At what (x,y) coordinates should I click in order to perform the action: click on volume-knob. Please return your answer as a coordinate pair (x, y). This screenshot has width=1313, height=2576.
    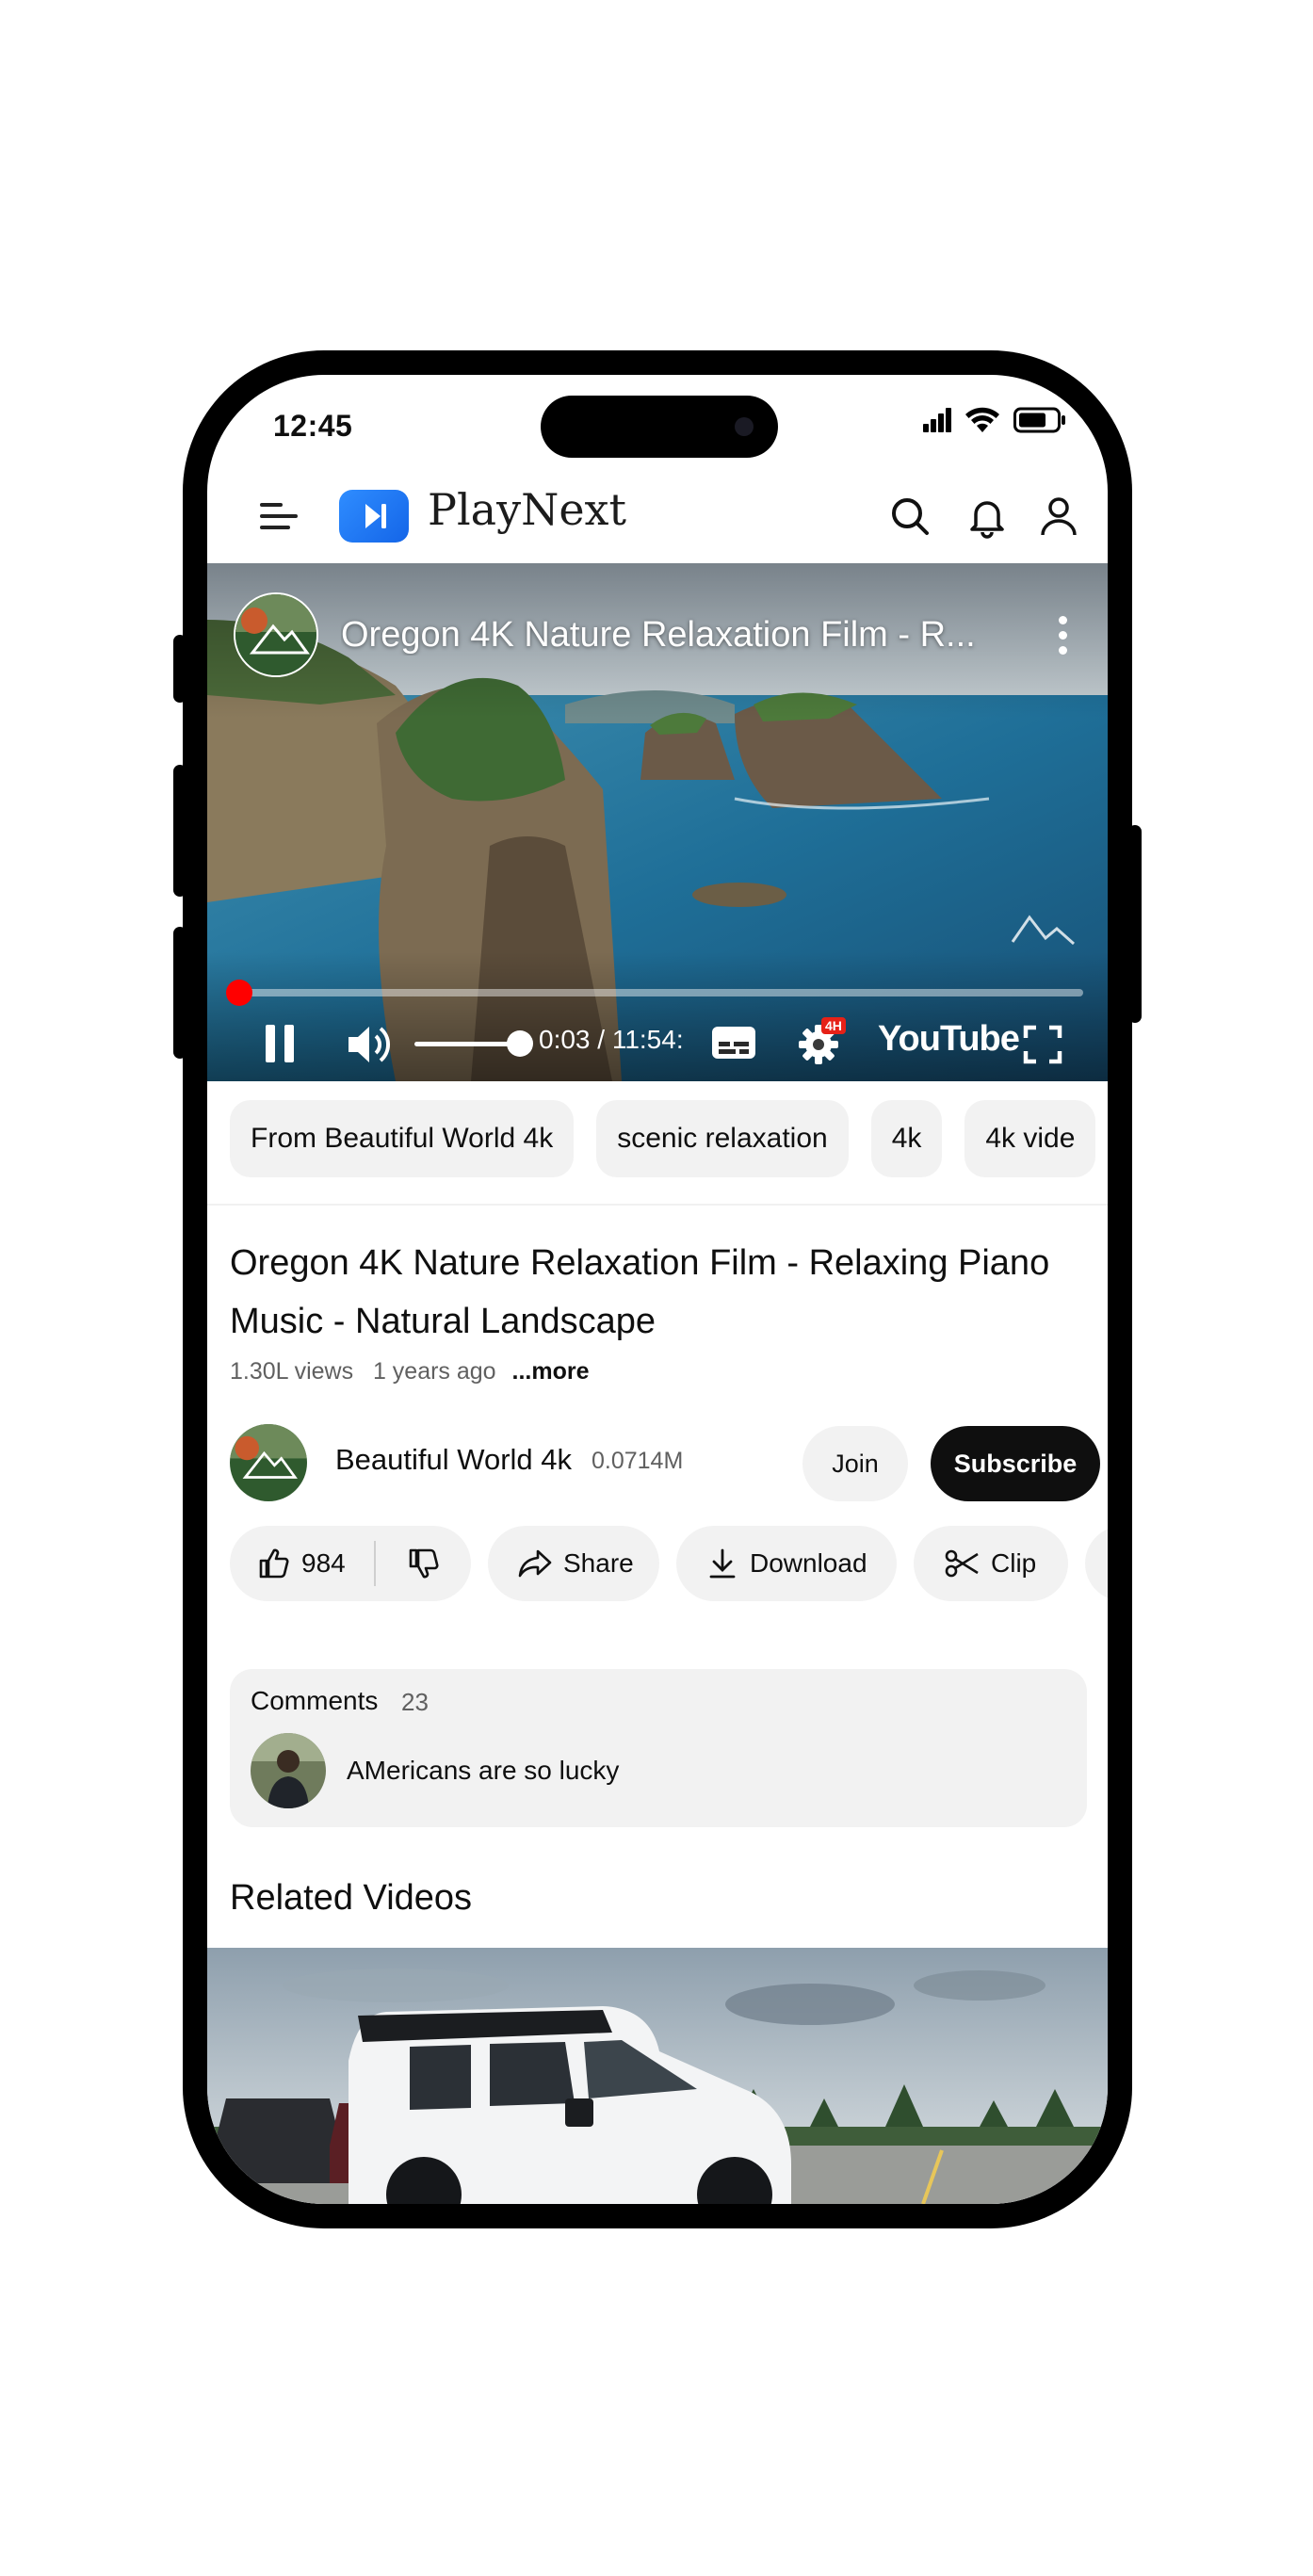
    Looking at the image, I should click on (520, 1043).